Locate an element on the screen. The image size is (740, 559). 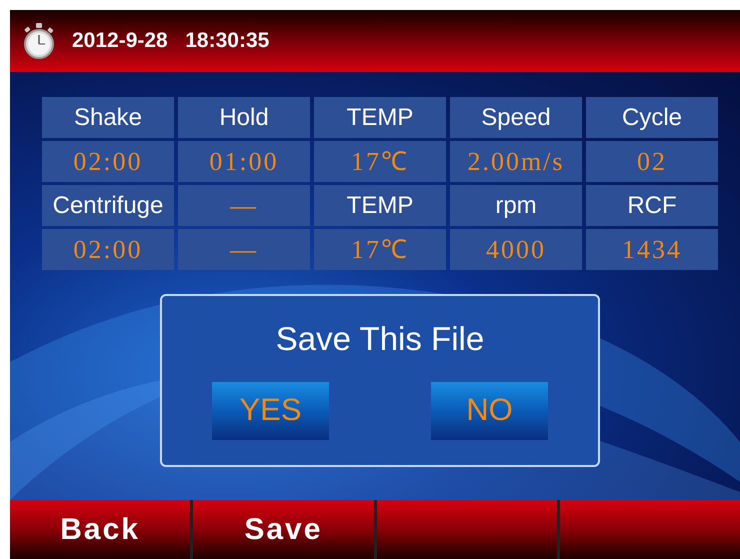
date-time: 2012-9-28 18:30:35 is located at coordinates (171, 41).